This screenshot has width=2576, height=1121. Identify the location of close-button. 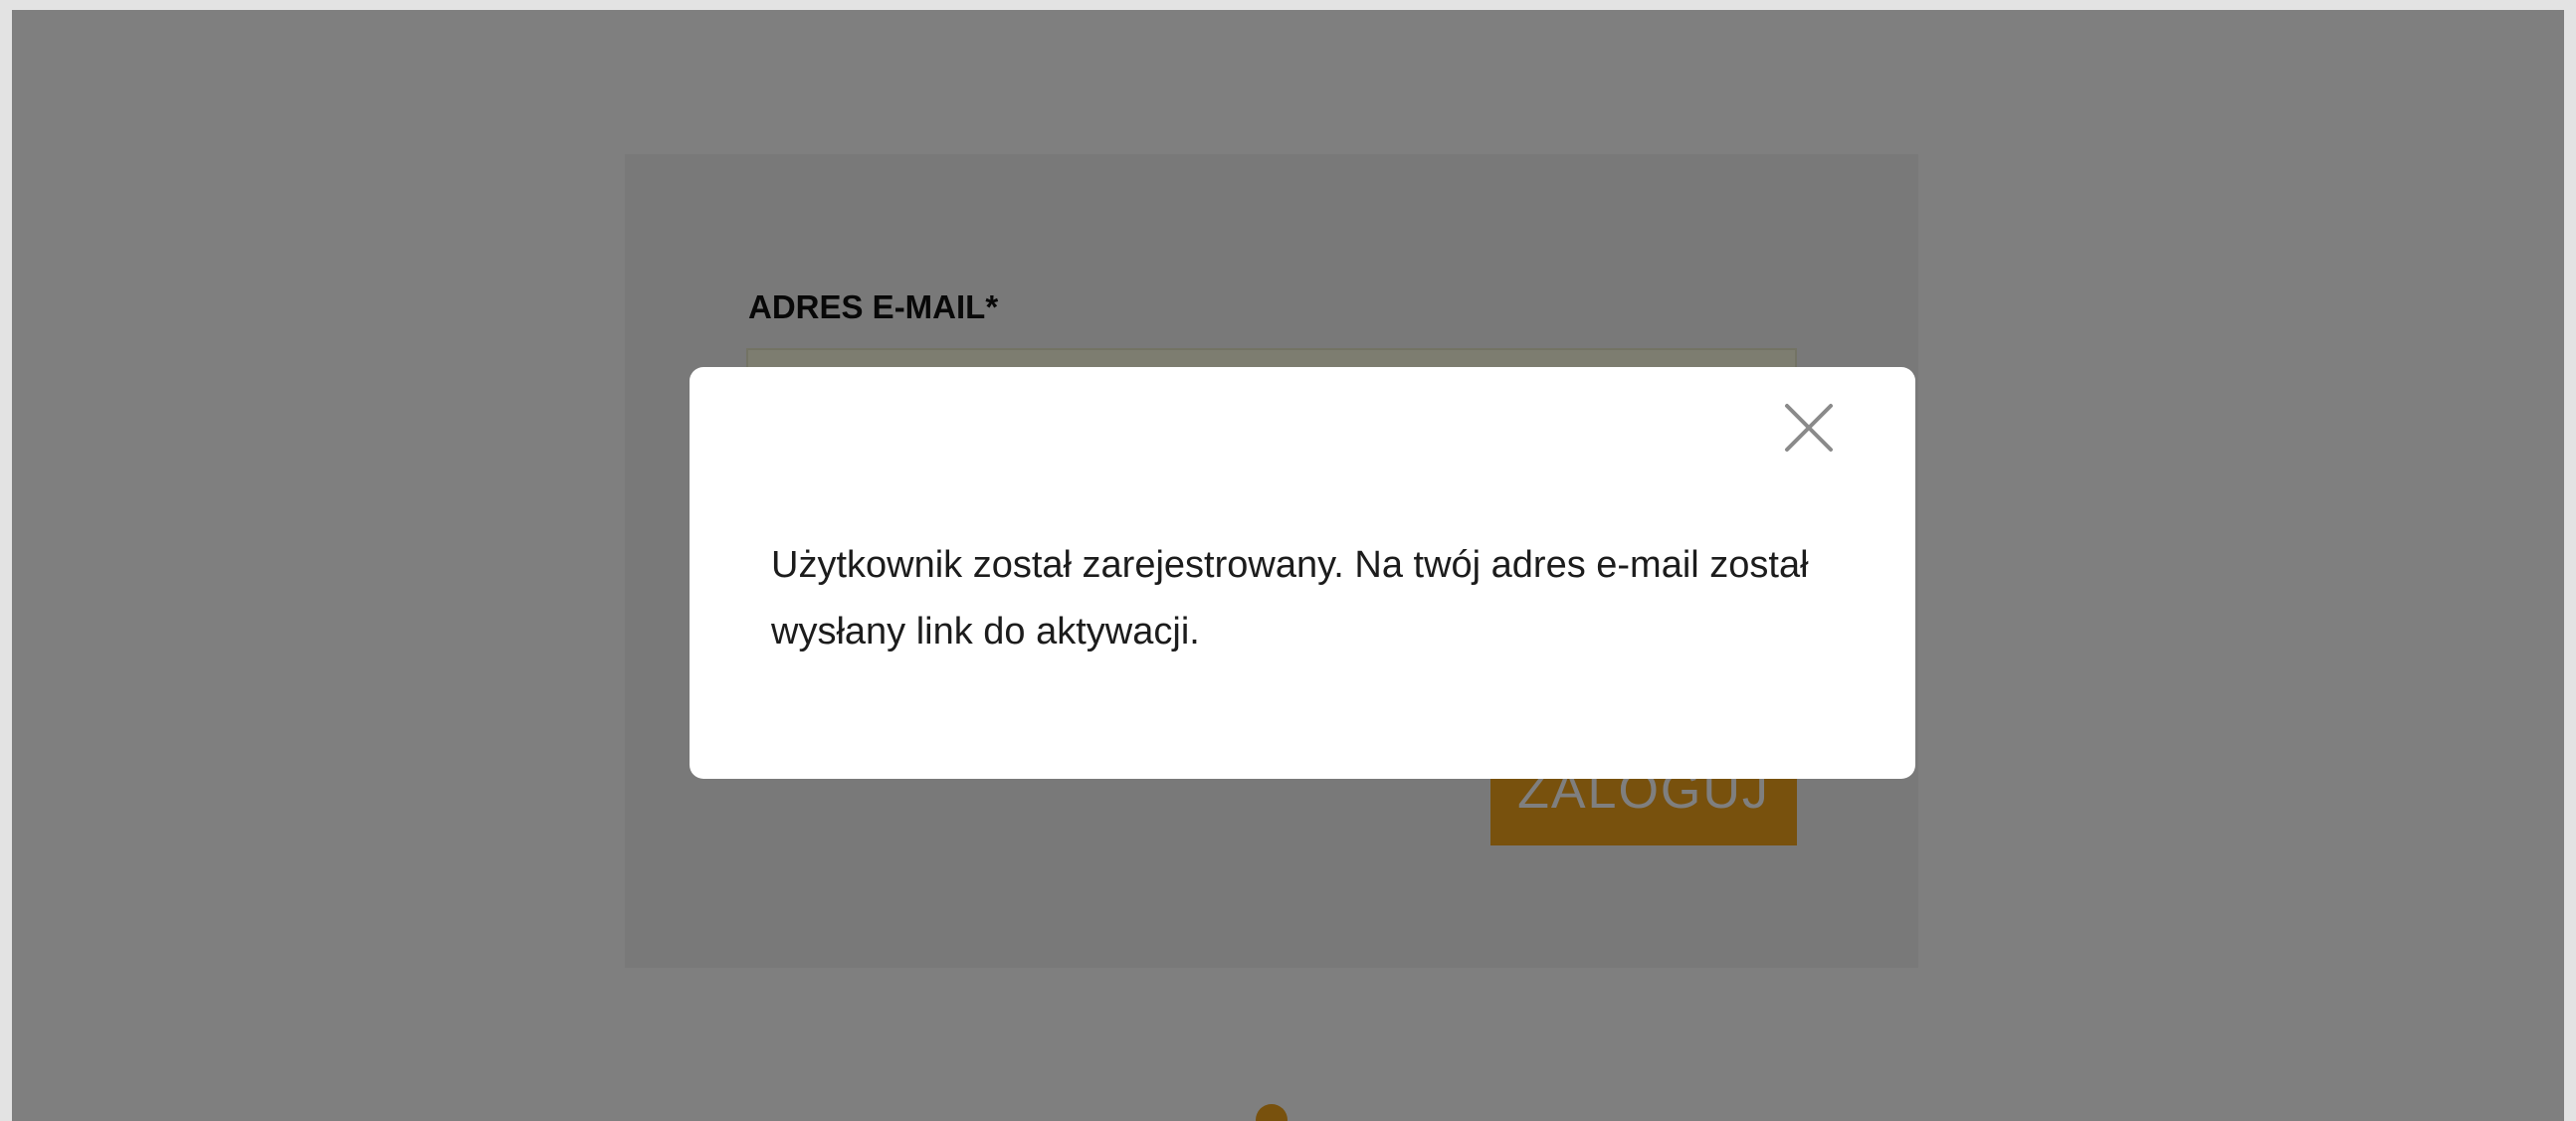
(1809, 428).